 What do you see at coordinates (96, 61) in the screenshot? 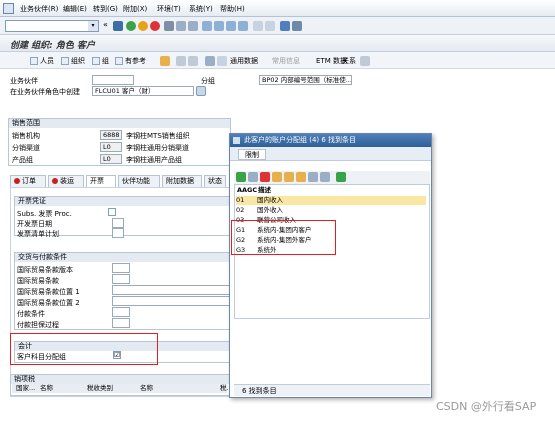
I see `group-icon` at bounding box center [96, 61].